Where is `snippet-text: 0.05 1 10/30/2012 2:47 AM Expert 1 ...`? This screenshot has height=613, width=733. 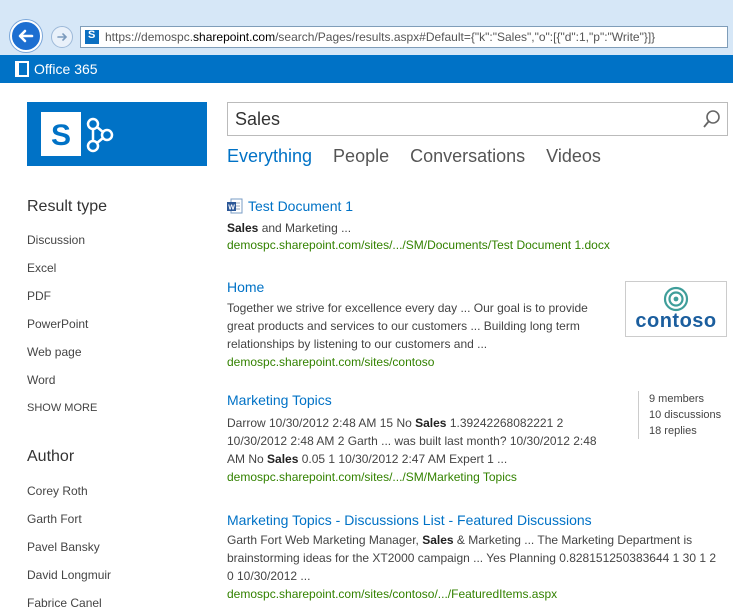
snippet-text: 0.05 1 10/30/2012 2:47 AM Expert 1 ... is located at coordinates (403, 459).